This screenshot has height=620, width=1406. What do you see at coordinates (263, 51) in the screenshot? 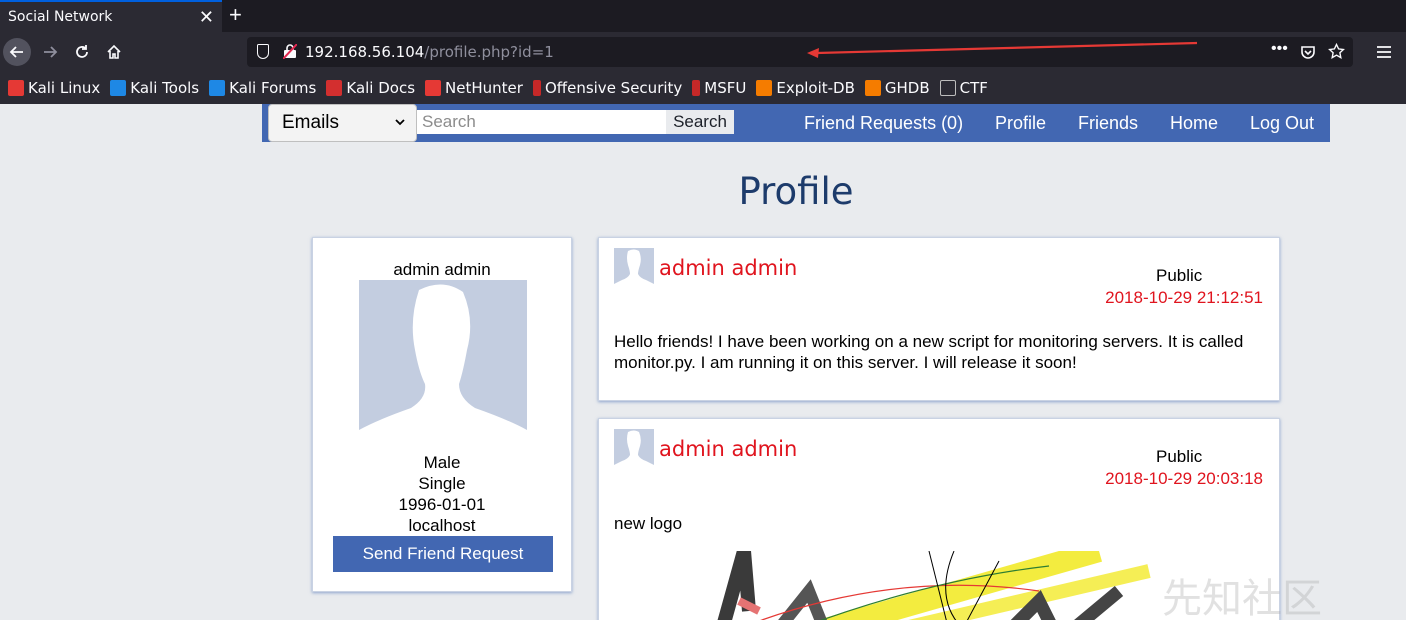
I see `tracking-shield-icon` at bounding box center [263, 51].